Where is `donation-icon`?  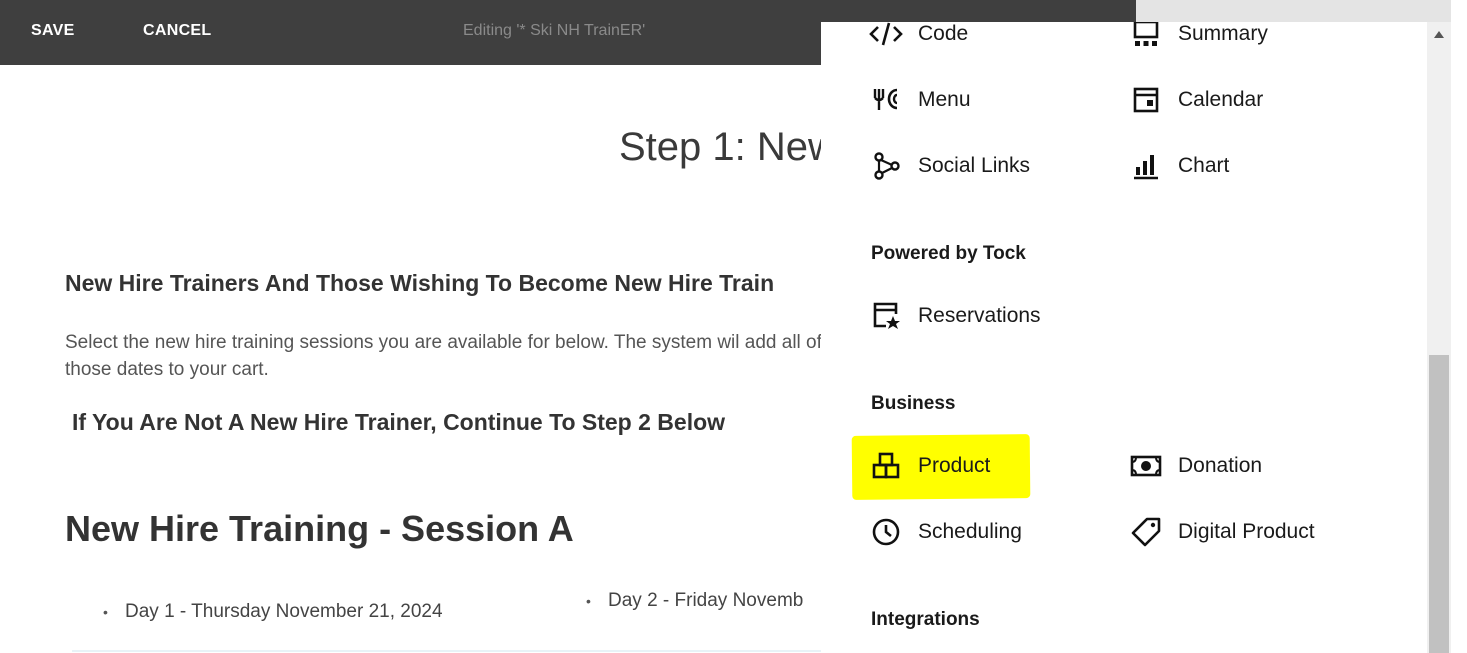
donation-icon is located at coordinates (1146, 466).